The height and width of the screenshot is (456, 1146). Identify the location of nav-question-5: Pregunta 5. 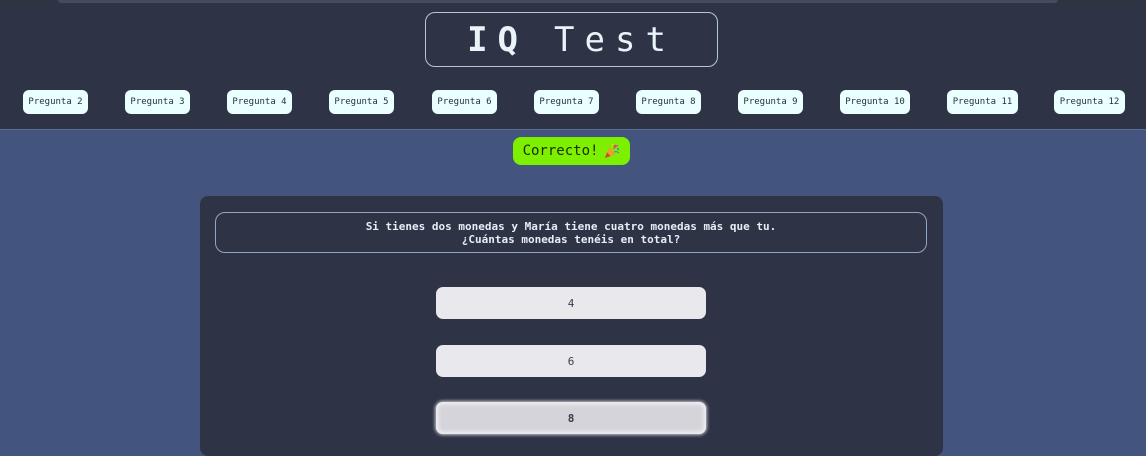
(361, 102).